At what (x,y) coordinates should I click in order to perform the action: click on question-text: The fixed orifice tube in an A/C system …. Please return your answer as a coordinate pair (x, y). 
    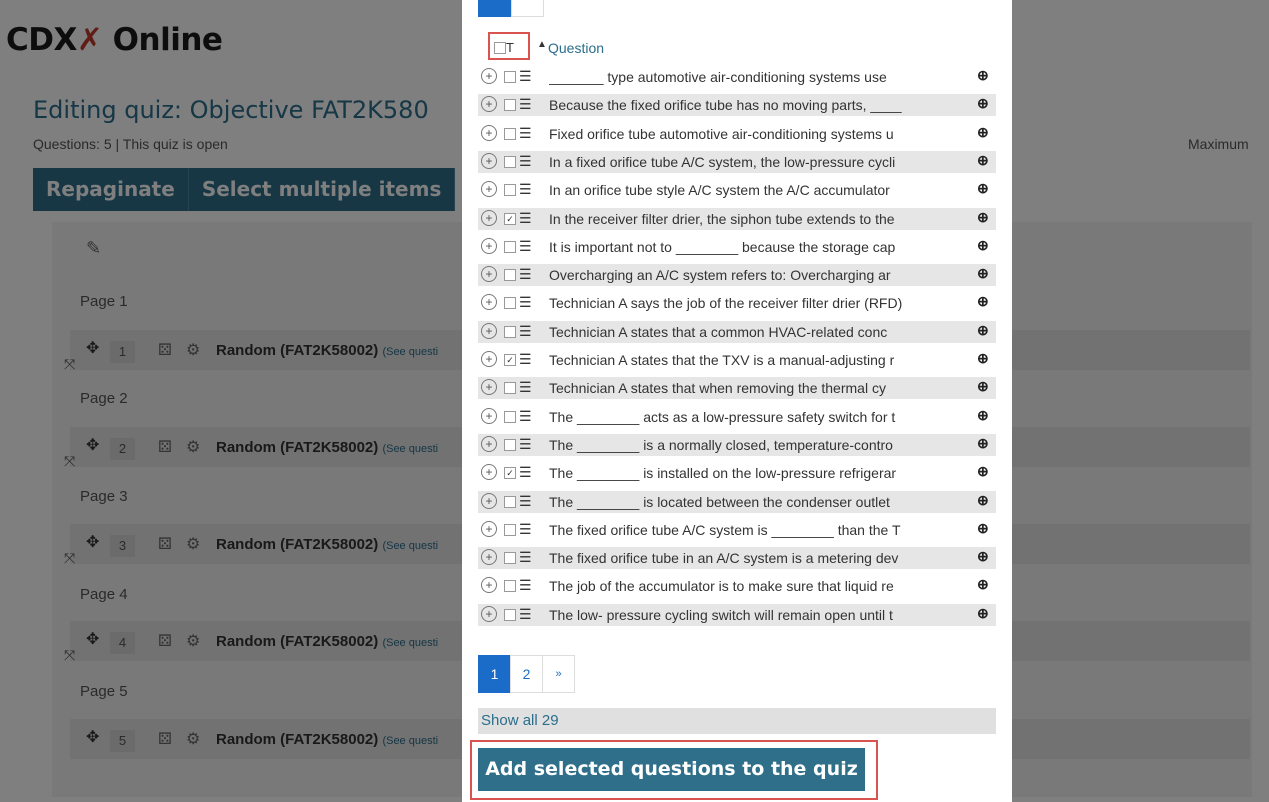
    Looking at the image, I should click on (724, 558).